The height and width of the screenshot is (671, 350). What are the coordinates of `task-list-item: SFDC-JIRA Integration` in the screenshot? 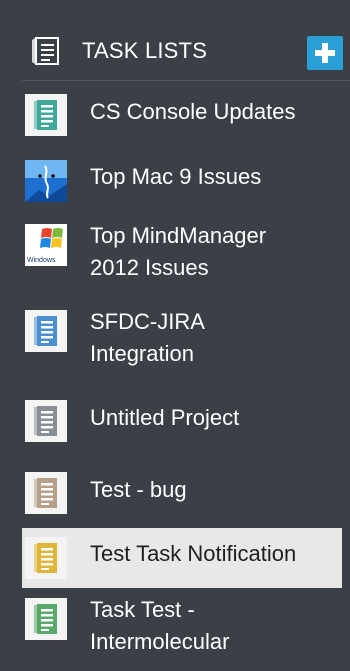 It's located at (175, 347).